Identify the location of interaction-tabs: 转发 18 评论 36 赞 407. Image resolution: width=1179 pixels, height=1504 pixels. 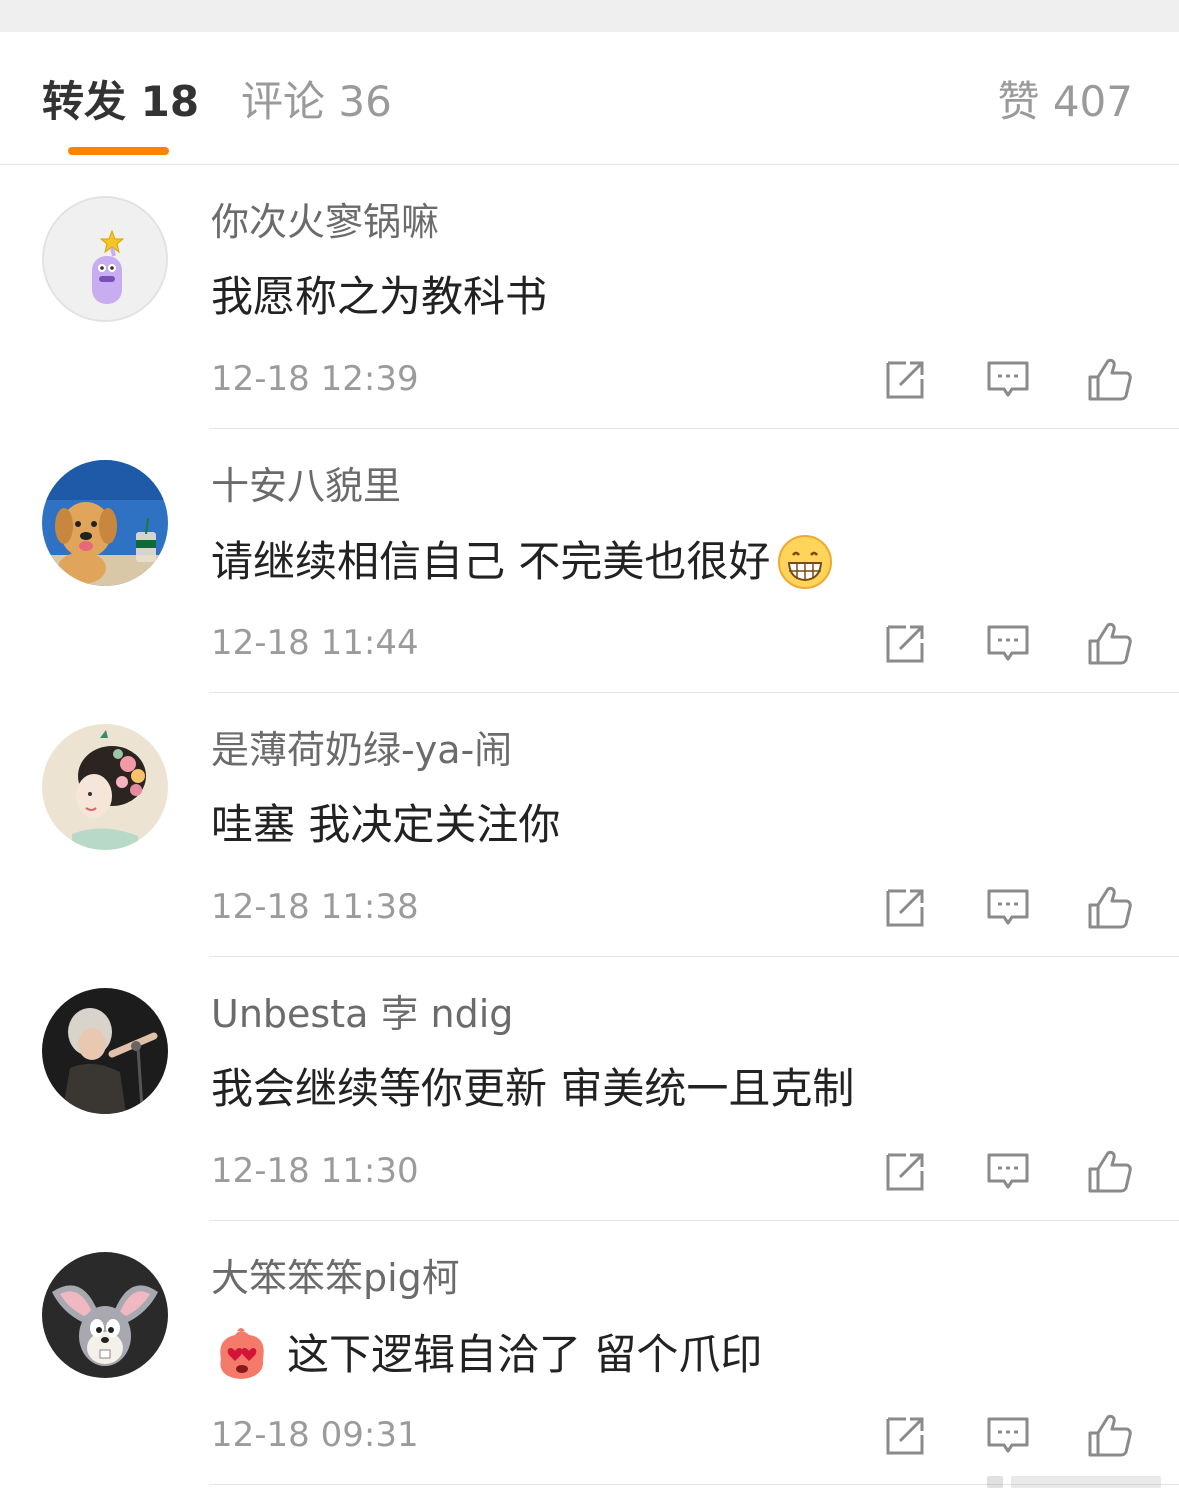
(589, 98).